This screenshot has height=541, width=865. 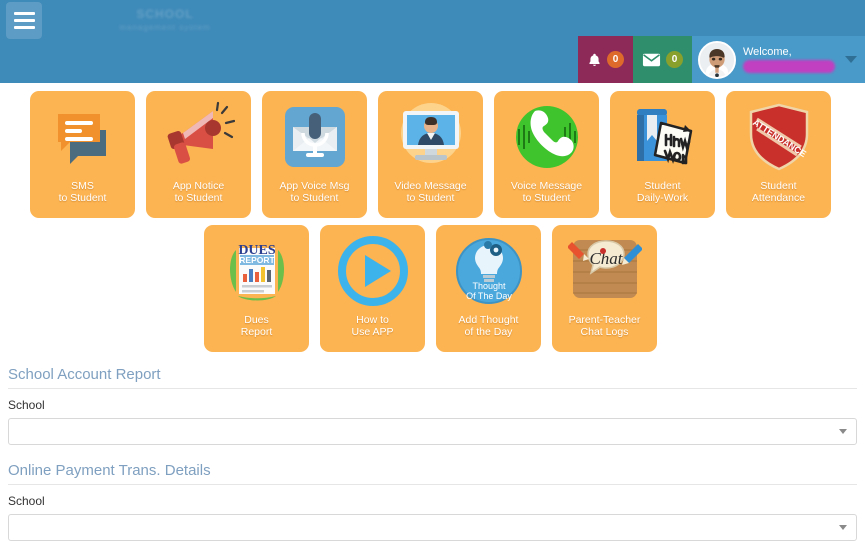 What do you see at coordinates (432, 473) in the screenshot?
I see `section-title: Online Payment Trans. Details` at bounding box center [432, 473].